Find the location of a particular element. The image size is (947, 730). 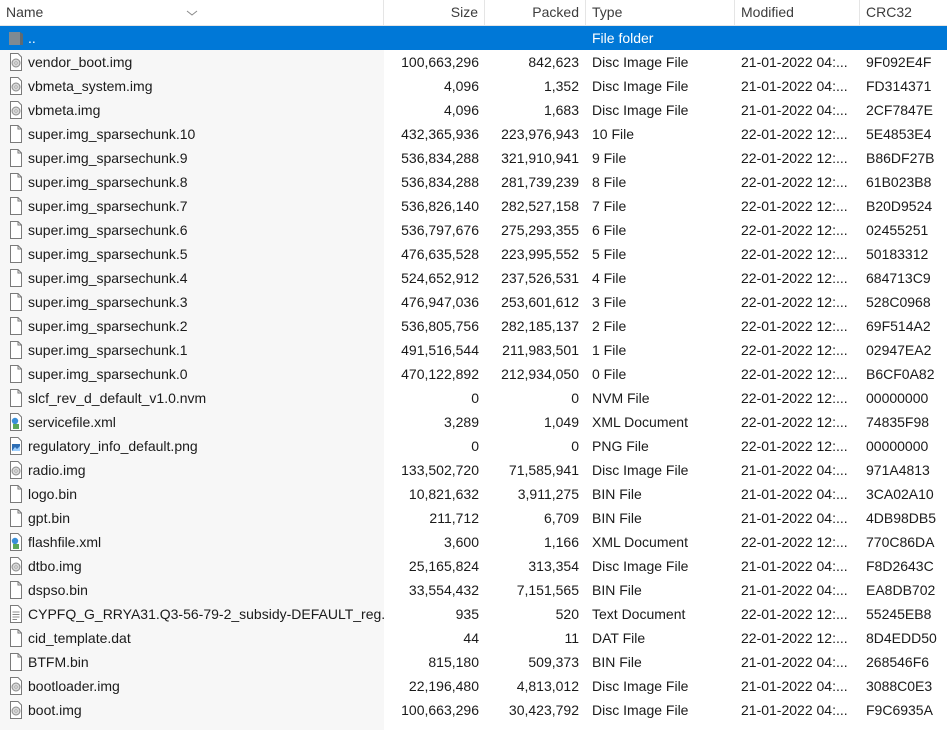

file-size: 0 is located at coordinates (475, 398).